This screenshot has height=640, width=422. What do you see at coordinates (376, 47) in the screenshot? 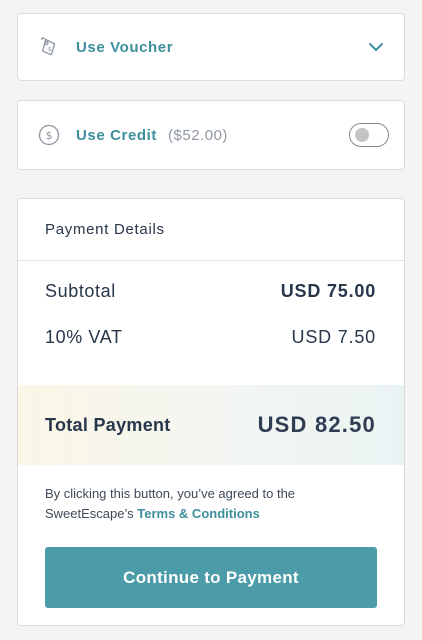
I see `chevron-down-icon` at bounding box center [376, 47].